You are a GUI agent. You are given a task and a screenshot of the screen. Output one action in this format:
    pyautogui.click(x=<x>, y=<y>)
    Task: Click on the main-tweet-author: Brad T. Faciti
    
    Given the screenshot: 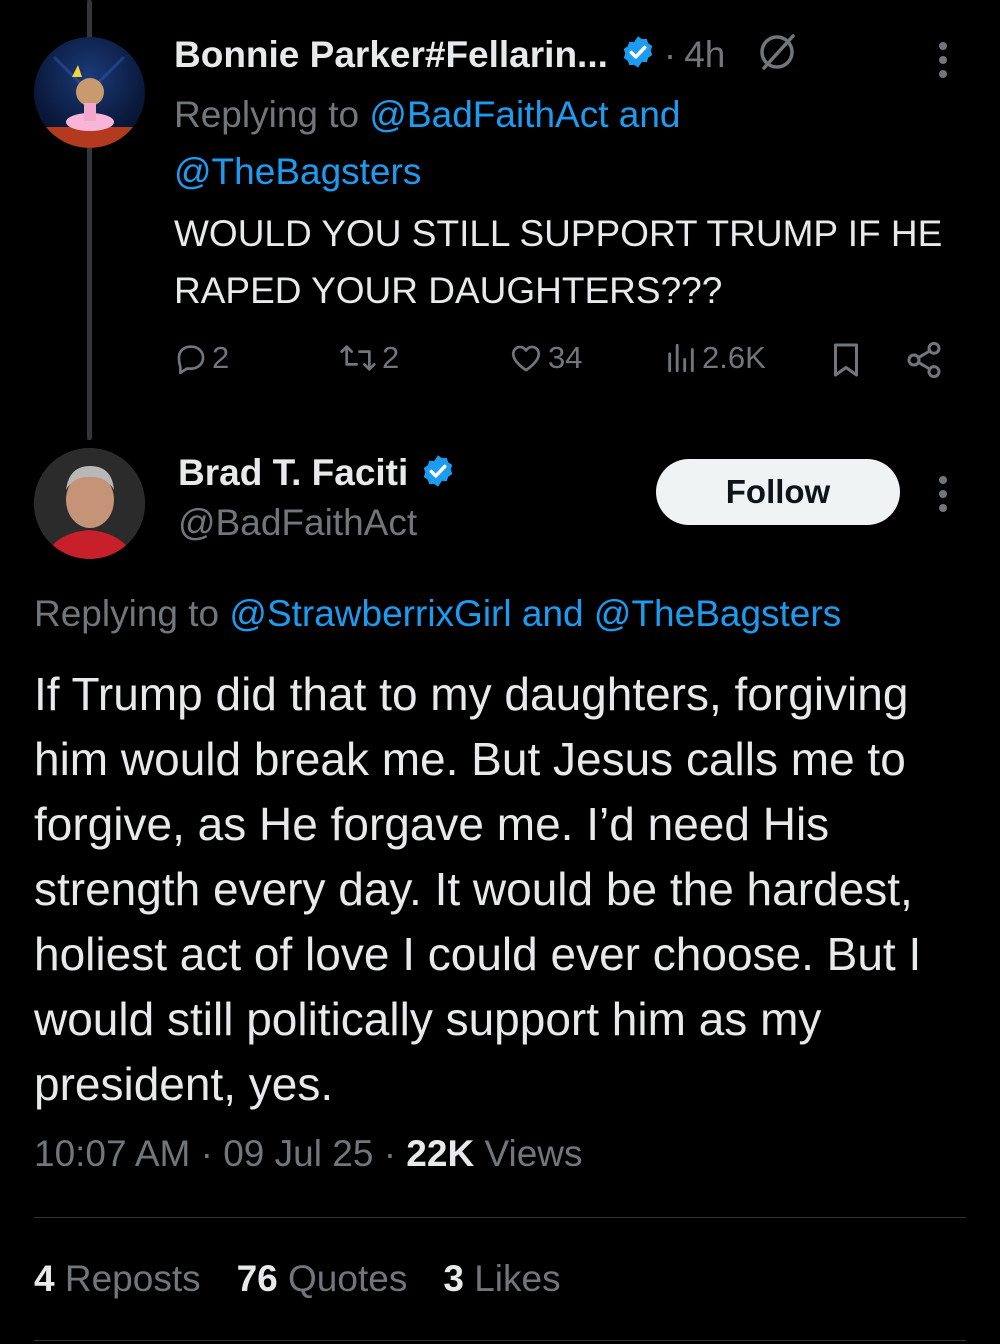 What is the action you would take?
    pyautogui.click(x=317, y=473)
    